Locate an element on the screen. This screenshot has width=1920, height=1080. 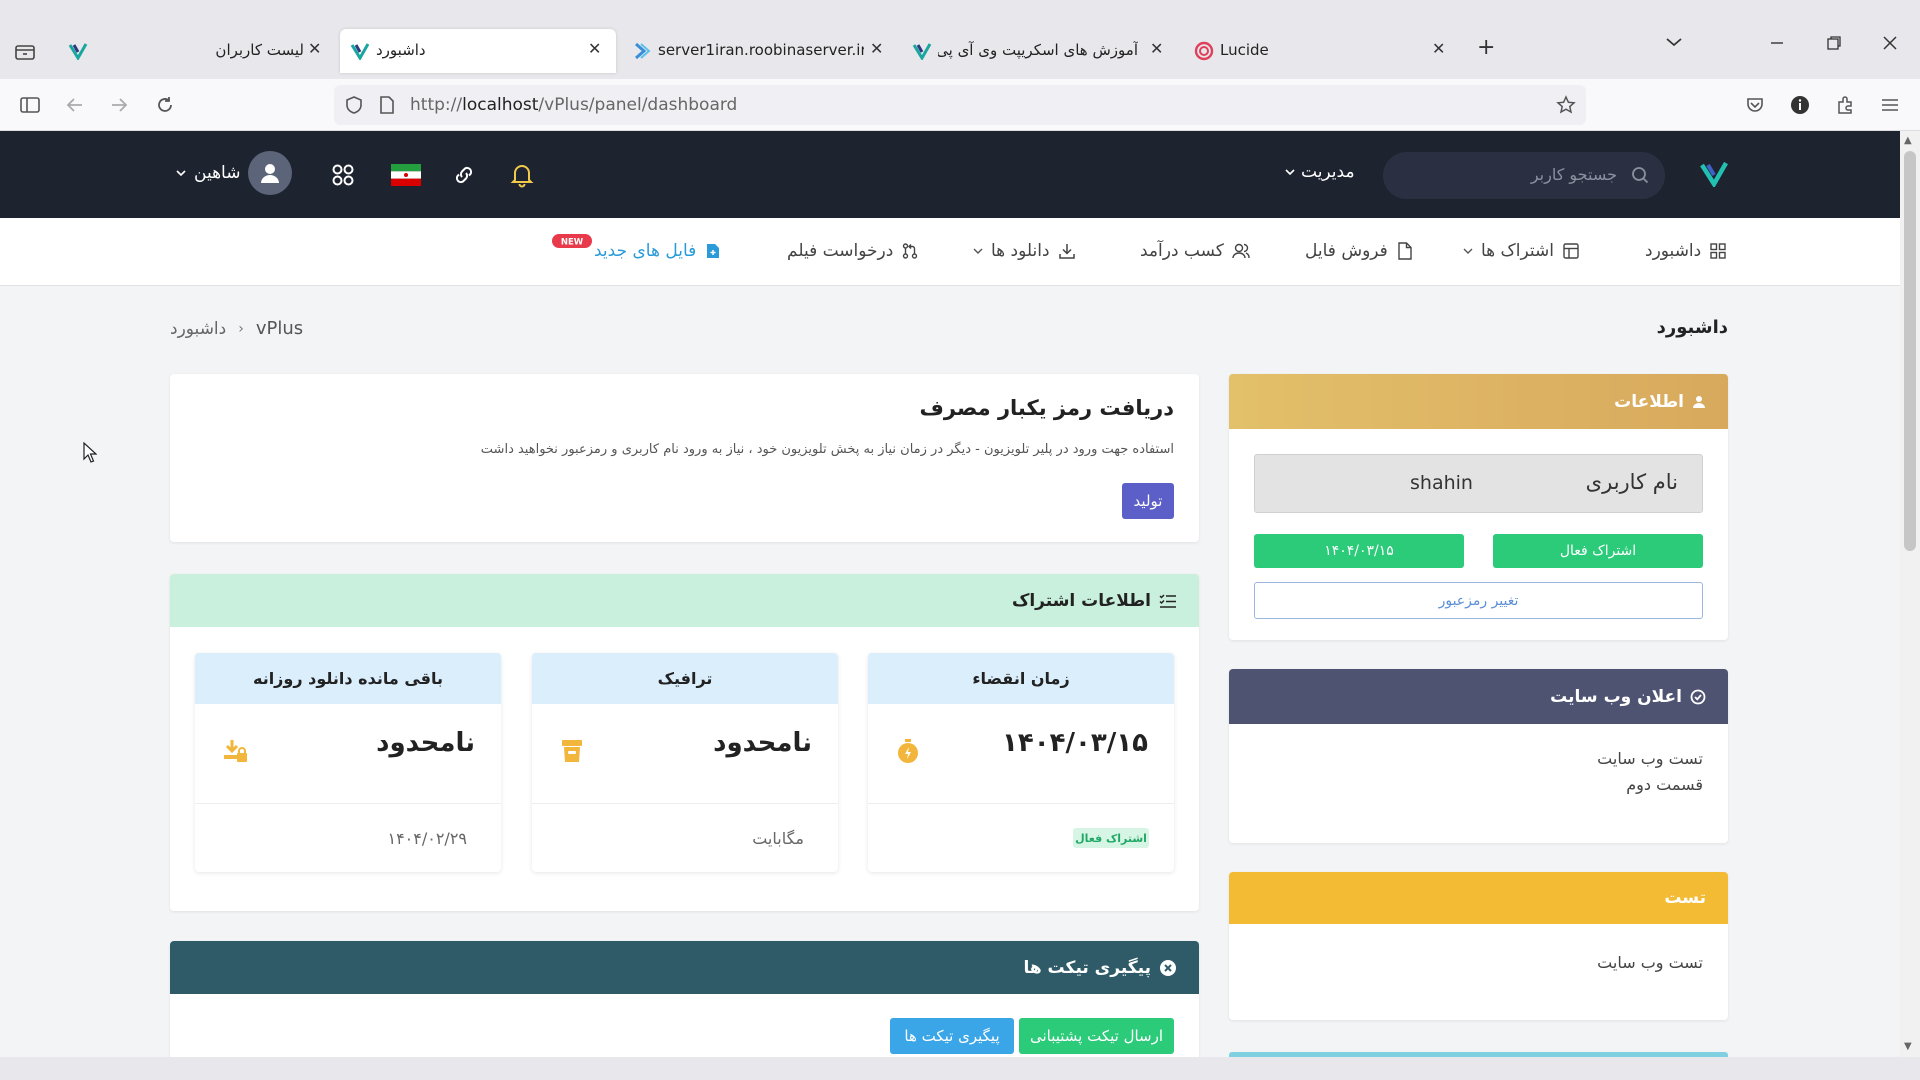
bell-icon is located at coordinates (522, 175).